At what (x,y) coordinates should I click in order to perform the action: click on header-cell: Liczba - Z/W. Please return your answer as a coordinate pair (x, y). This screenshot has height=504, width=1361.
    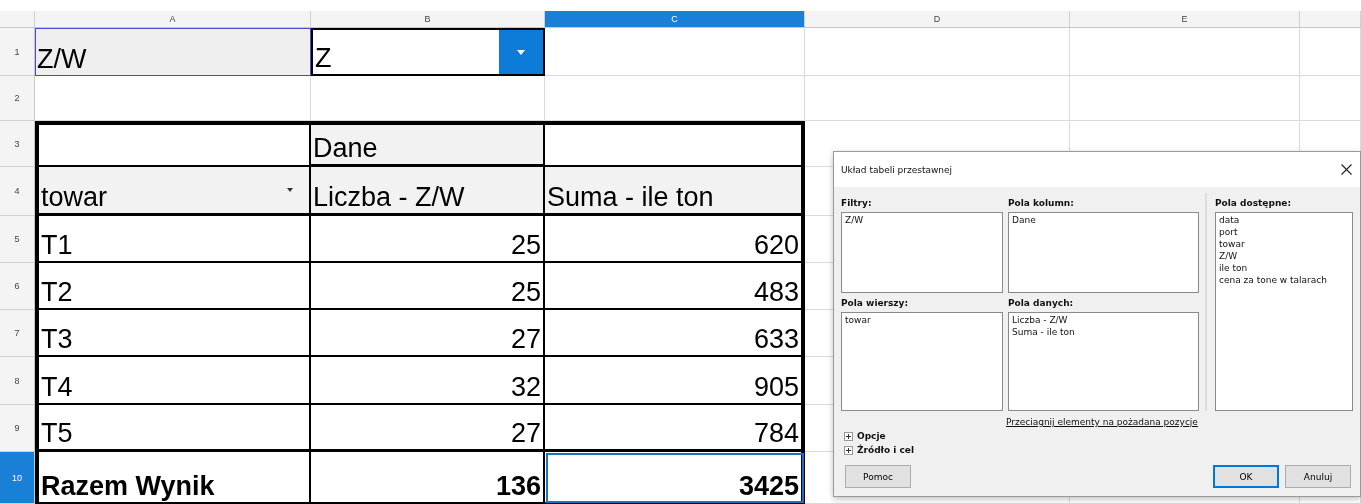
    Looking at the image, I should click on (428, 191).